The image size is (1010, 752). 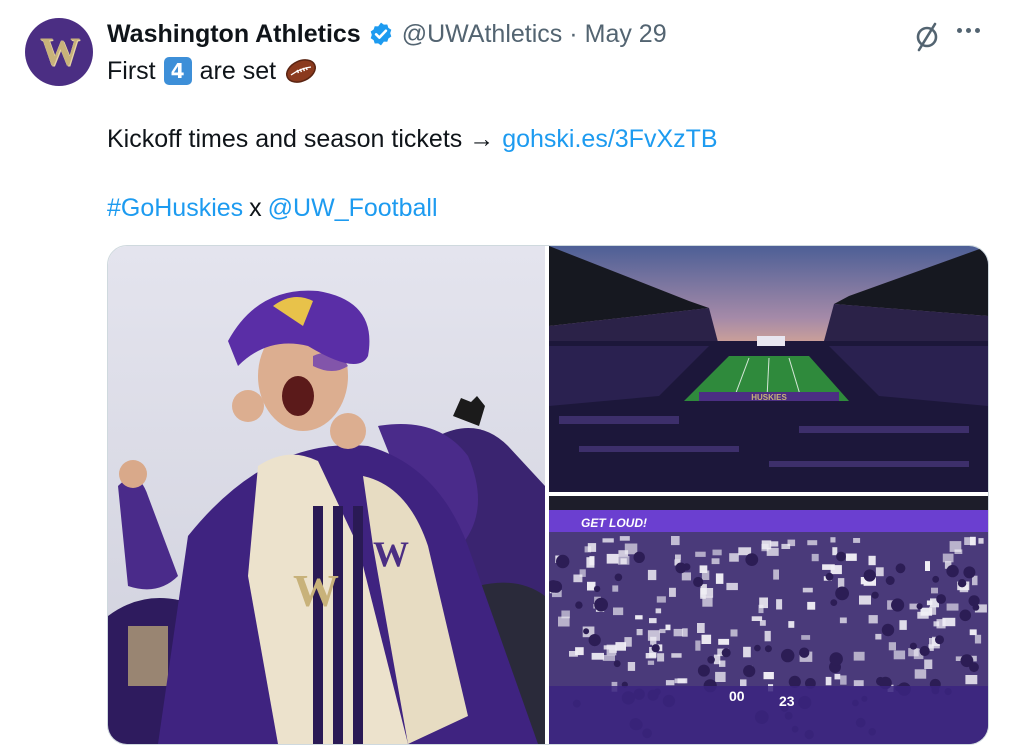 I want to click on tweet-line-3: #GoHuskies x @UW_Football, so click(x=272, y=208).